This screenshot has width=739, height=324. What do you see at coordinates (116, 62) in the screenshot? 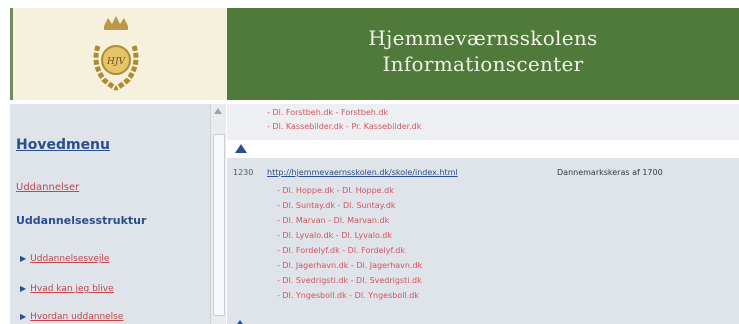
I see `logo-monogram: HJV` at bounding box center [116, 62].